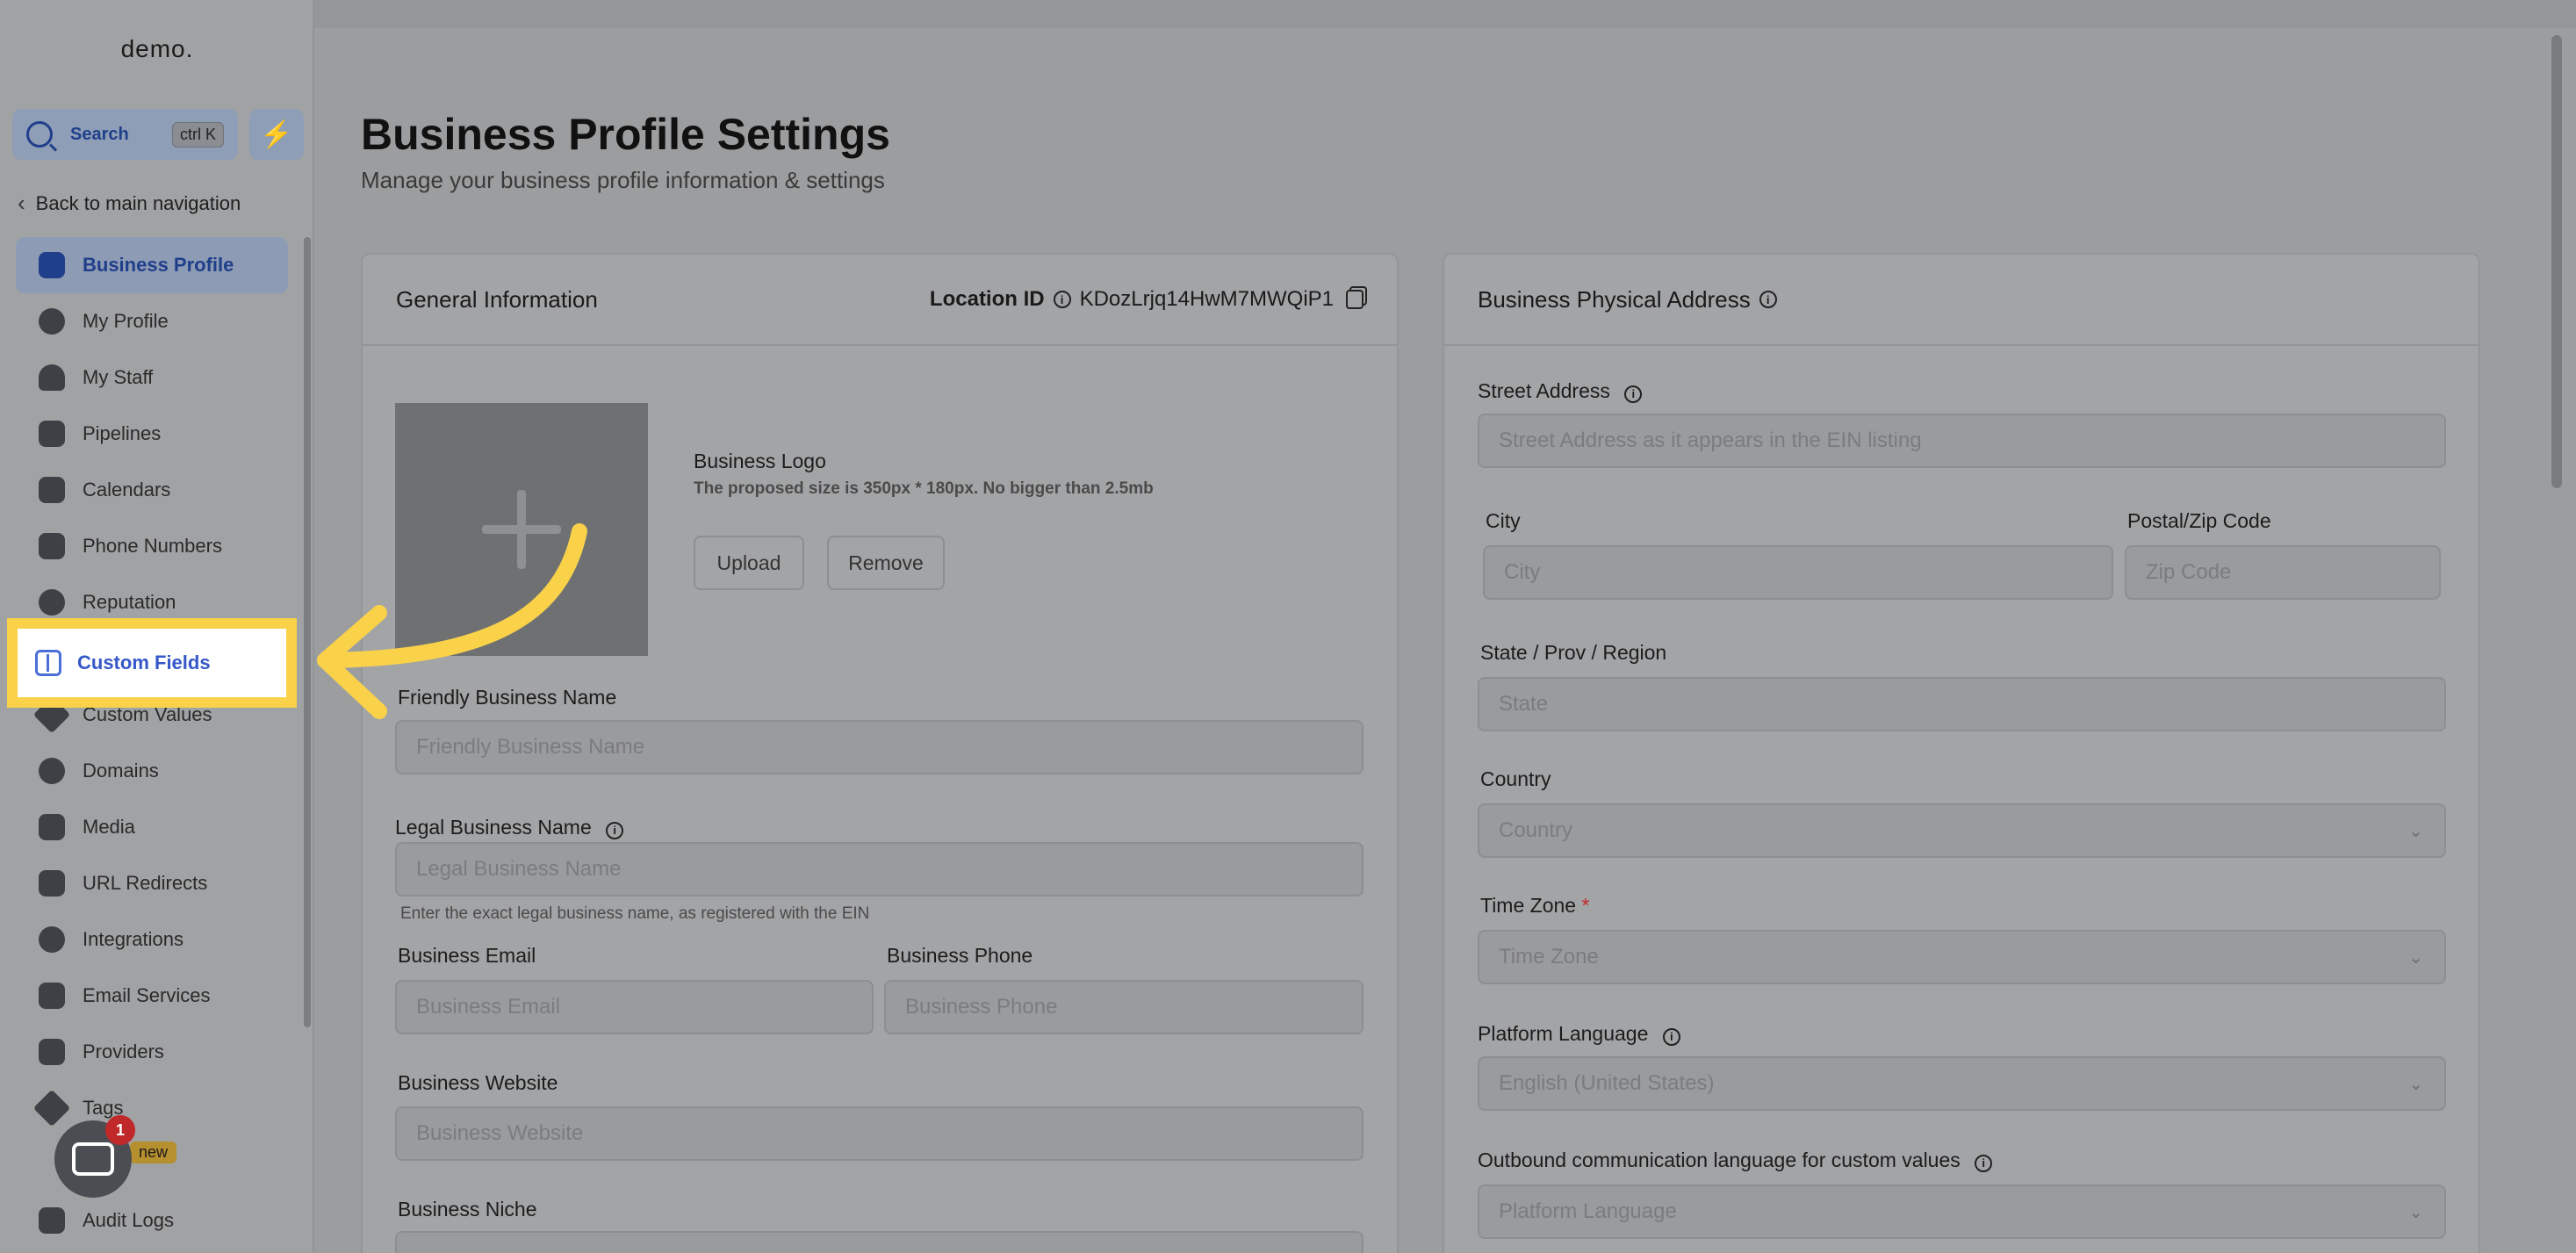  I want to click on search-shortcut: ctrl K, so click(197, 135).